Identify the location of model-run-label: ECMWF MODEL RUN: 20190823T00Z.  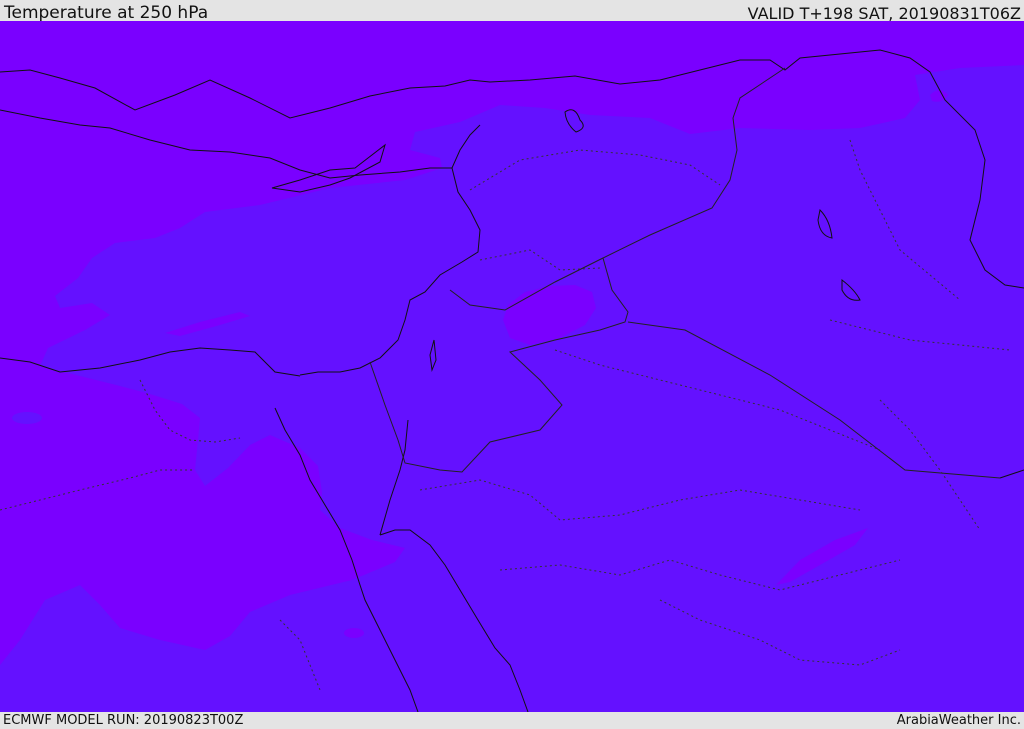
(123, 720).